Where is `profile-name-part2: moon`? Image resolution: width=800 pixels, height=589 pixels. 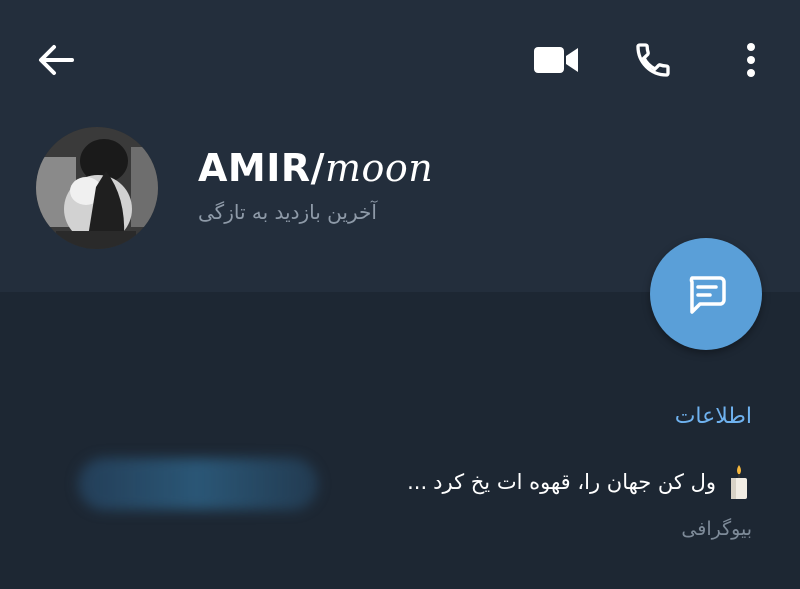 profile-name-part2: moon is located at coordinates (379, 168).